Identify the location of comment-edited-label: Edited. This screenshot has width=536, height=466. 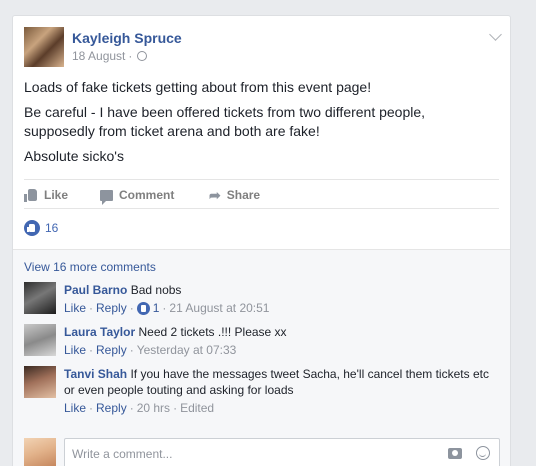
(197, 408).